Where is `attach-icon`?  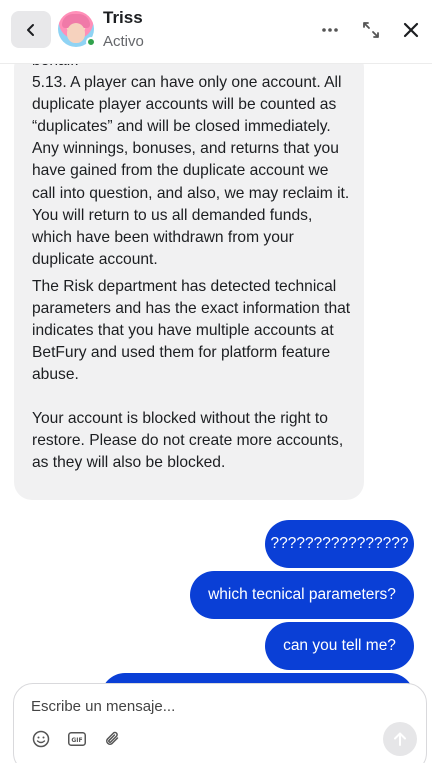
attach-icon is located at coordinates (112, 738).